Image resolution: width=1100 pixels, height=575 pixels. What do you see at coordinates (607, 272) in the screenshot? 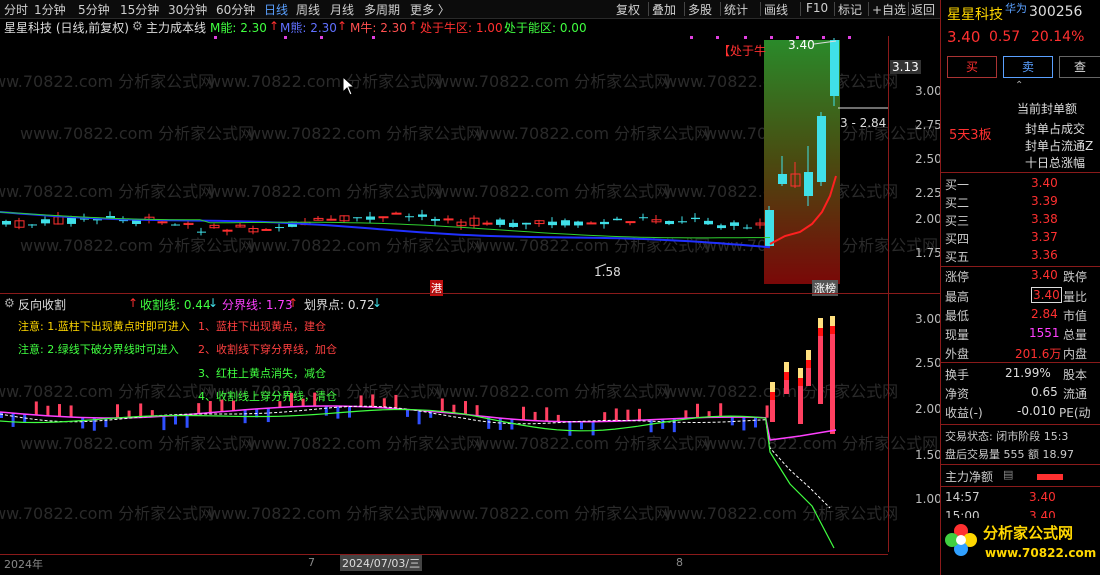
I see `low-price-tag: 1.58` at bounding box center [607, 272].